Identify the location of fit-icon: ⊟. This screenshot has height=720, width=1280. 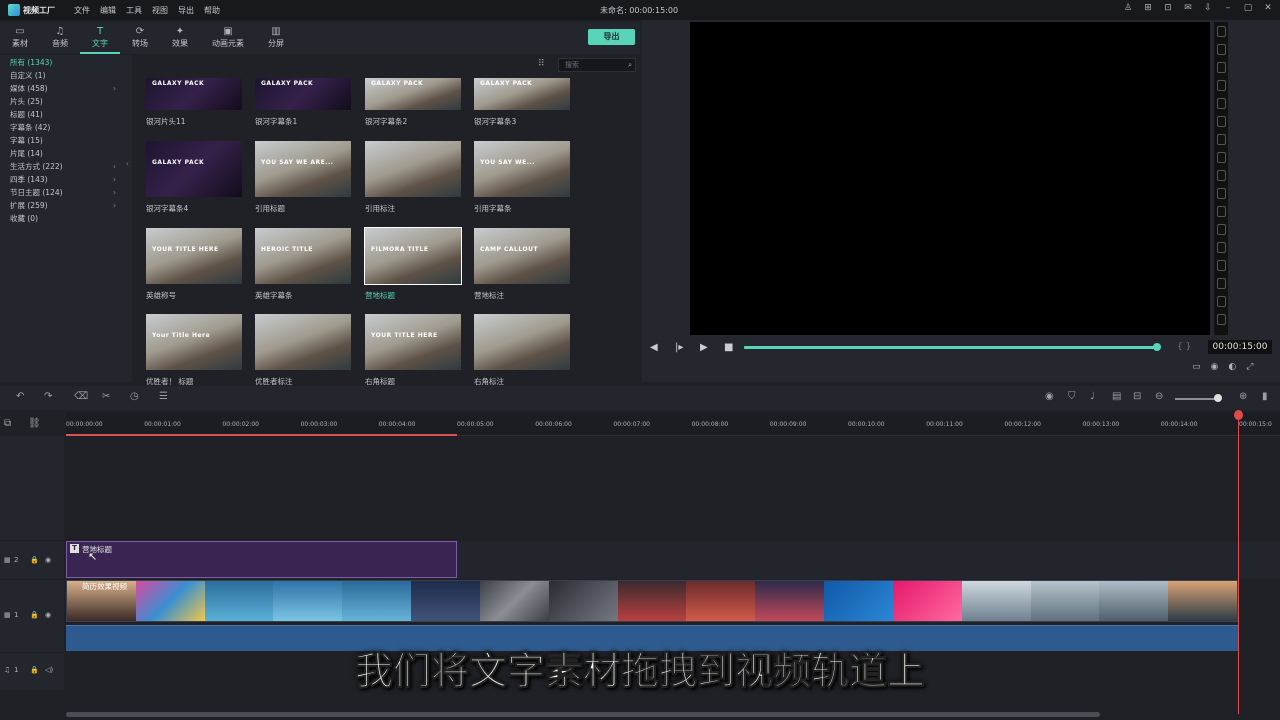
(1137, 396).